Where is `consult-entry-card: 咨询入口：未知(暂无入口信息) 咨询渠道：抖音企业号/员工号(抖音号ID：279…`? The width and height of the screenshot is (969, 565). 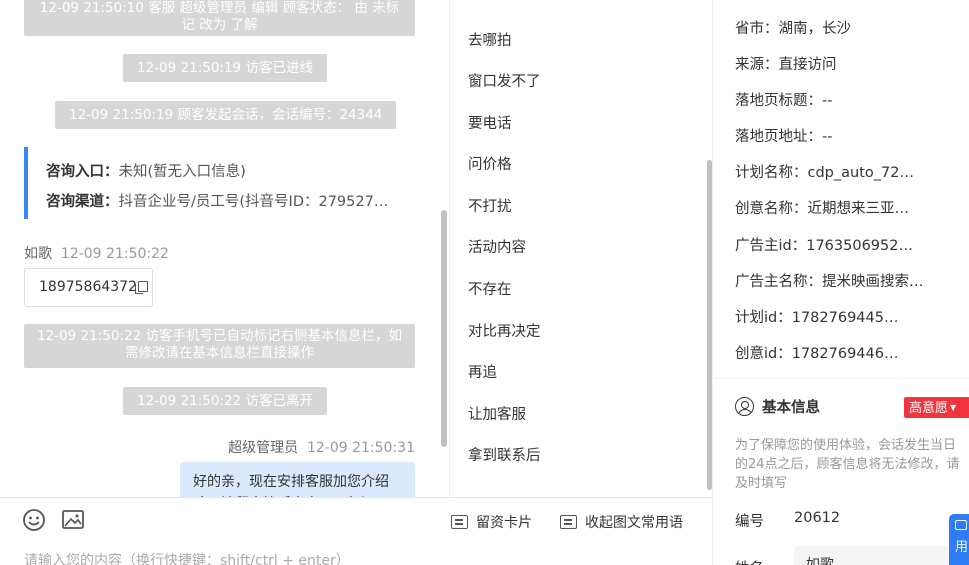 consult-entry-card: 咨询入口：未知(暂无入口信息) 咨询渠道：抖音企业号/员工号(抖音号ID：279… is located at coordinates (219, 183).